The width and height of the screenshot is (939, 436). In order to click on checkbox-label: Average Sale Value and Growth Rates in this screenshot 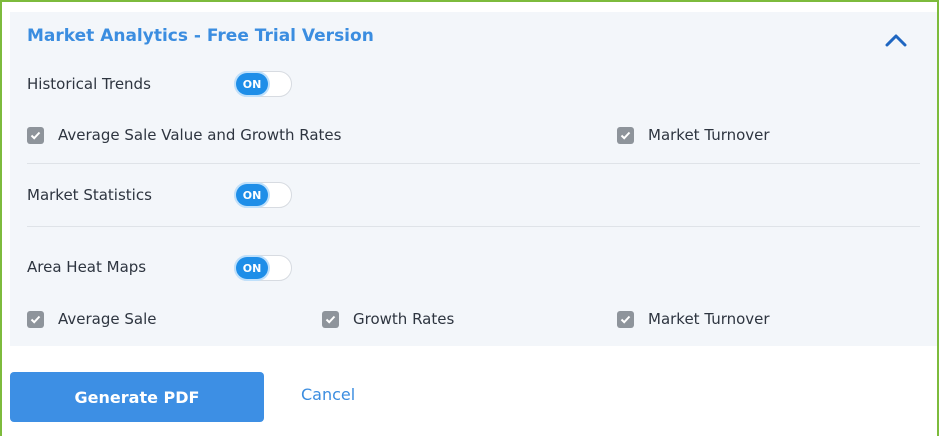, I will do `click(200, 135)`.